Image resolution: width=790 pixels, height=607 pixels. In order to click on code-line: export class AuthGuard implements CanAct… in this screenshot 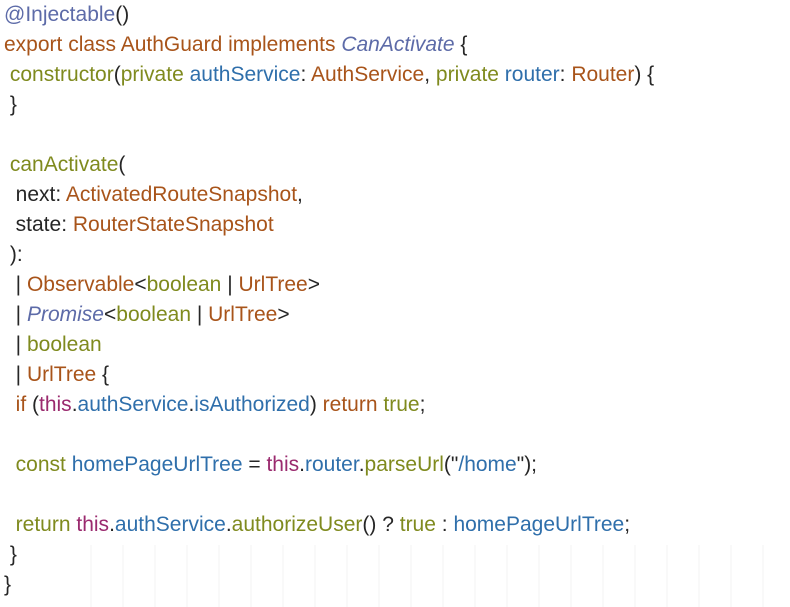, I will do `click(395, 45)`.